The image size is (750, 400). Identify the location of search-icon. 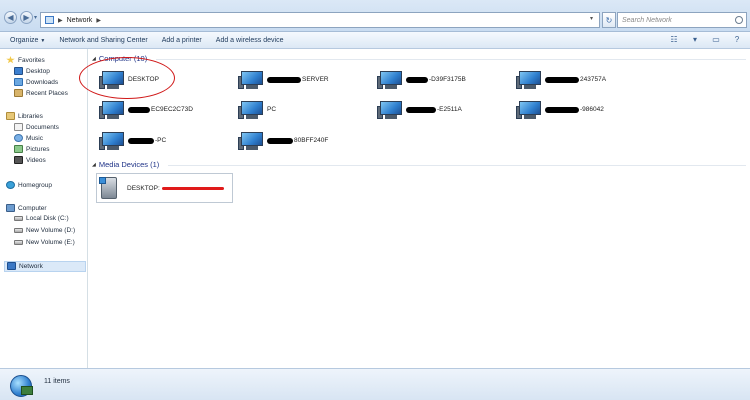
(739, 20).